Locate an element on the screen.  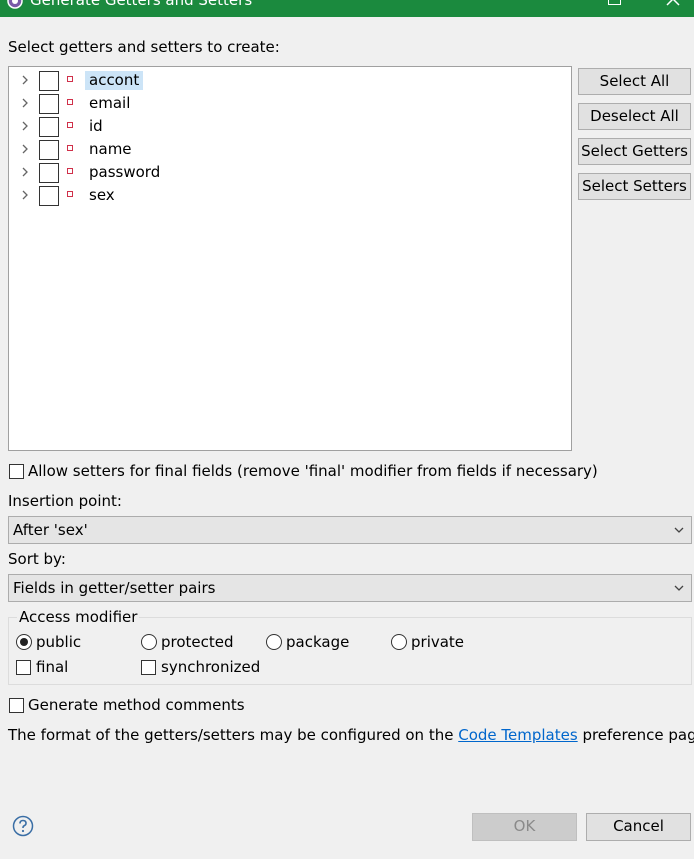
tree-item: name is located at coordinates (290, 149).